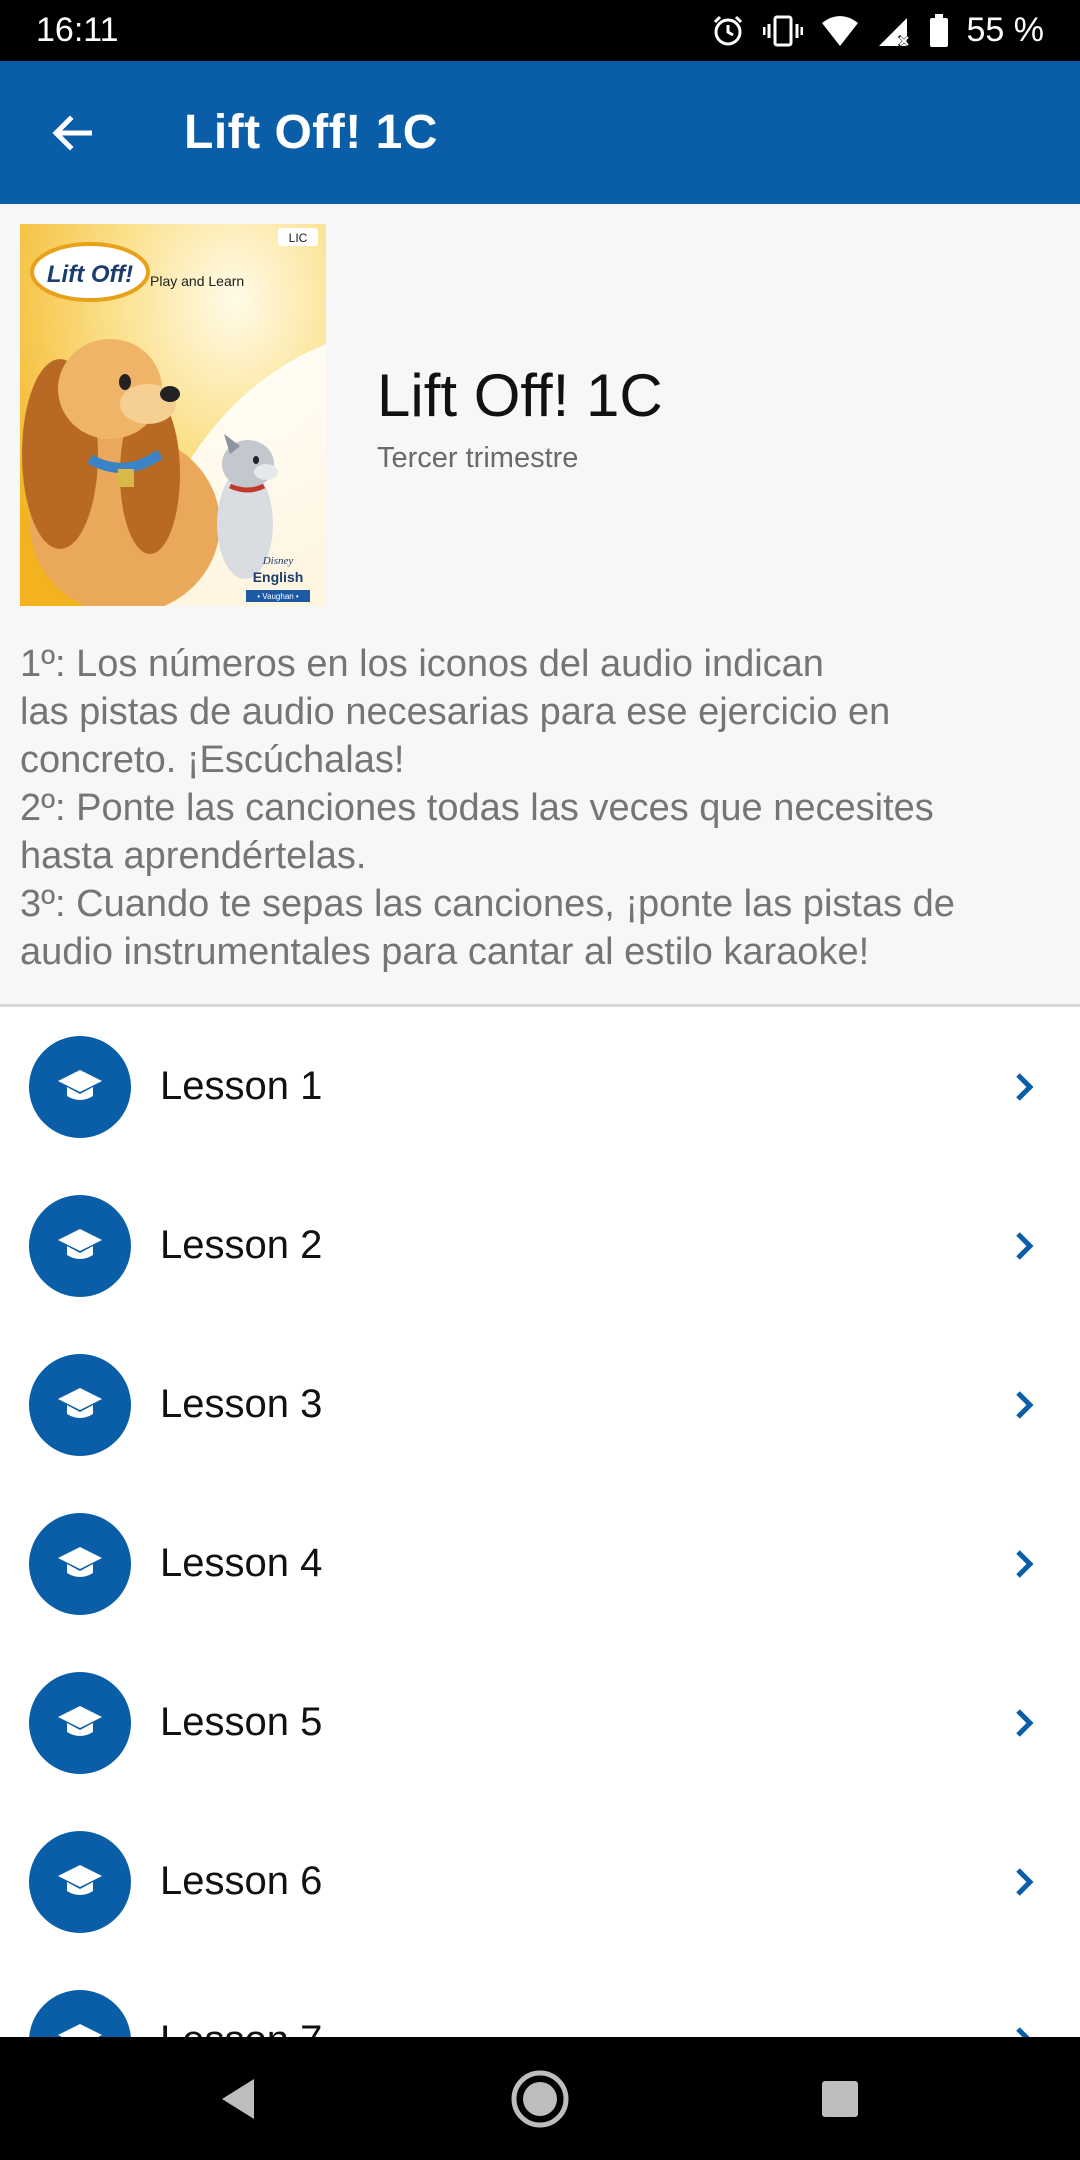 Image resolution: width=1080 pixels, height=2160 pixels. What do you see at coordinates (298, 238) in the screenshot?
I see `cover-level-tag: LIC` at bounding box center [298, 238].